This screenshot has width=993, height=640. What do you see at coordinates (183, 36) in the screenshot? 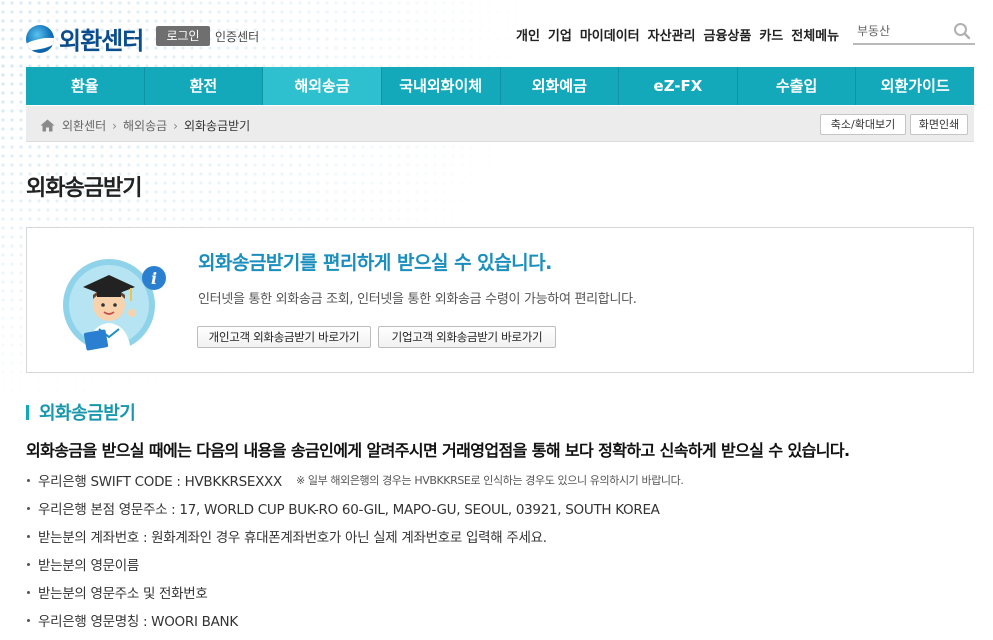
I see `login-button: 로그인` at bounding box center [183, 36].